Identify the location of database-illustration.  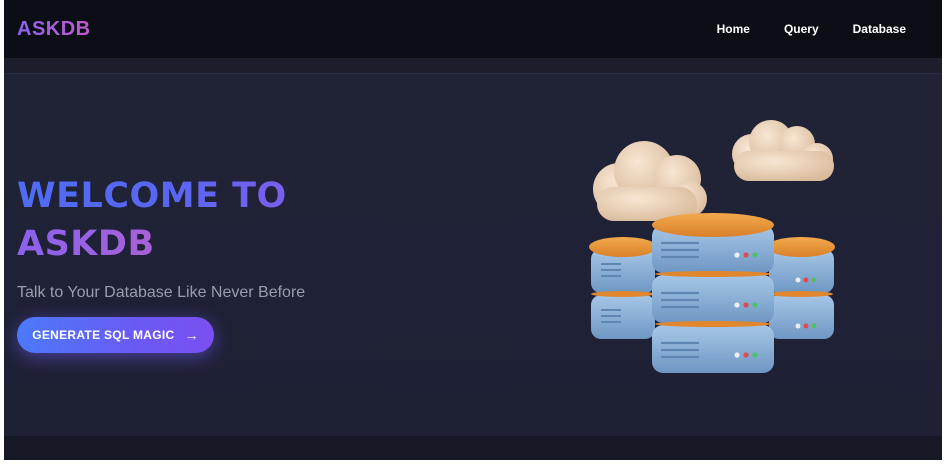
(712, 246).